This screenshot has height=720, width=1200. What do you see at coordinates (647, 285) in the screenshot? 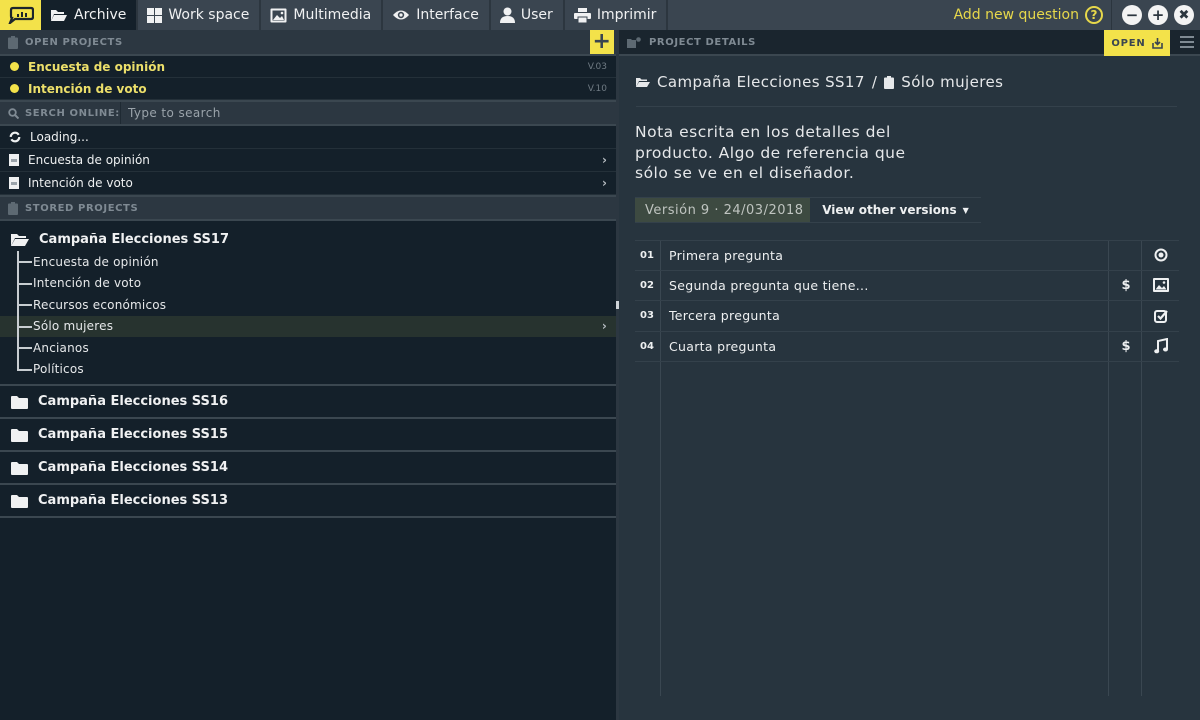
I see `question-number: 02` at bounding box center [647, 285].